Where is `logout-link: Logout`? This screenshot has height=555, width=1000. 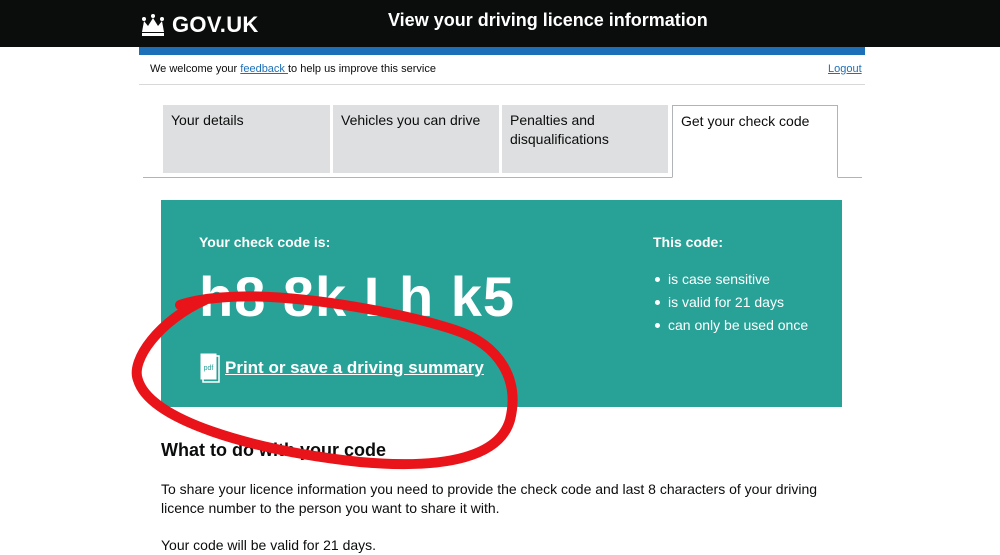
logout-link: Logout is located at coordinates (845, 69).